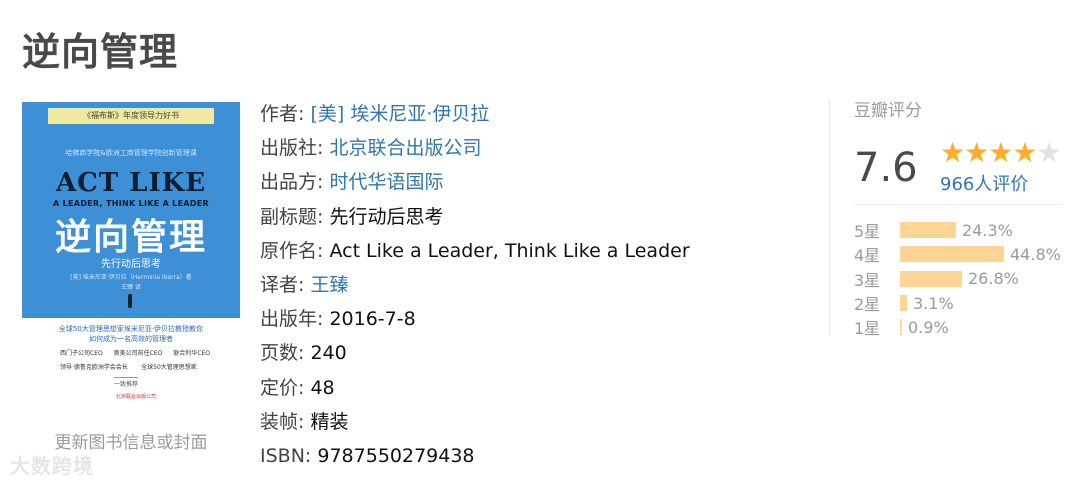  Describe the element at coordinates (867, 256) in the screenshot. I see `rating-bar-label: 4星` at that location.